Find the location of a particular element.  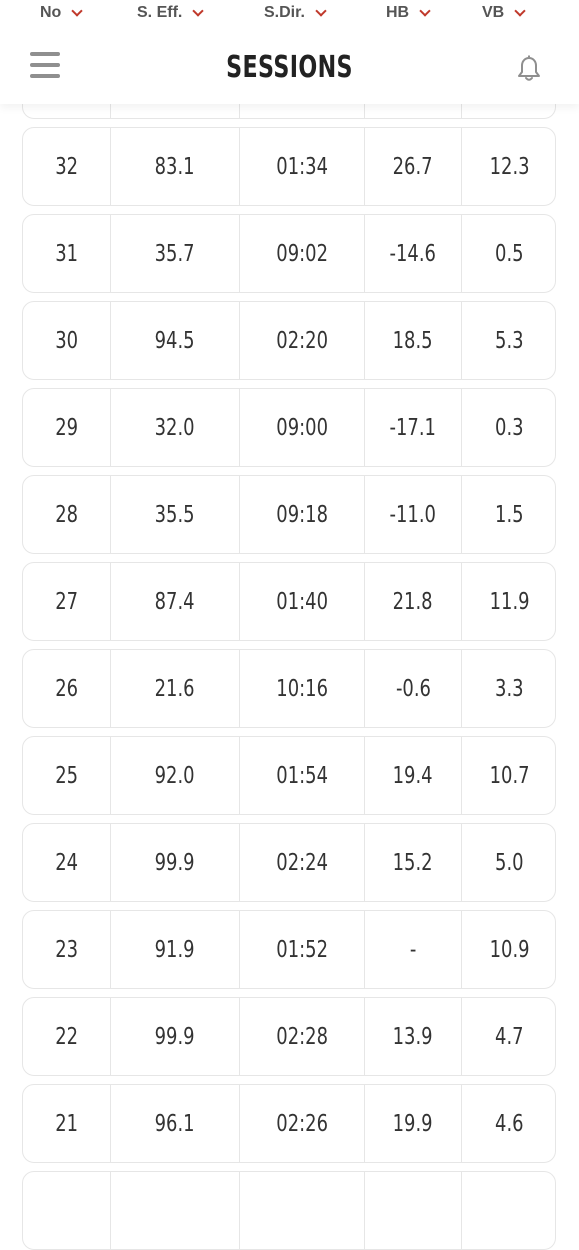

cell-session-direction: 01:40 is located at coordinates (302, 601).